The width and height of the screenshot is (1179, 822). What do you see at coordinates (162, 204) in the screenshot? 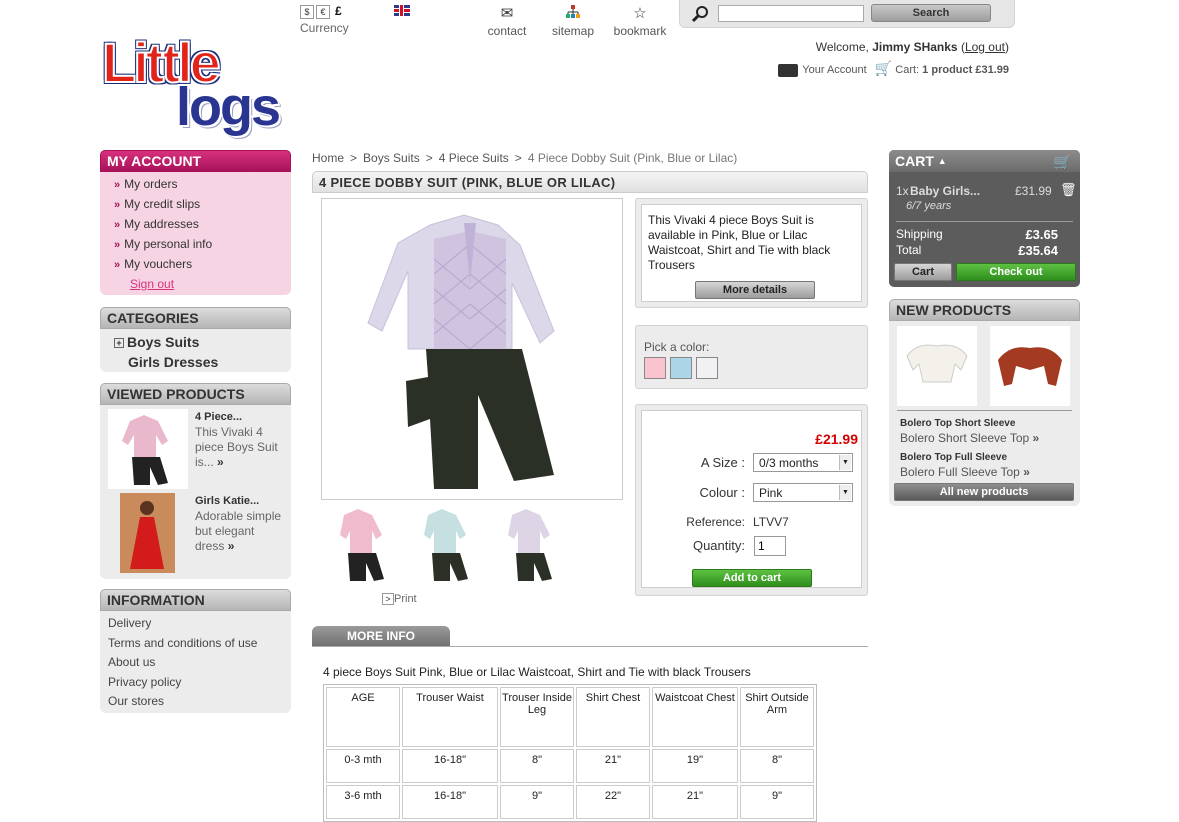
I see `account-link-label: My credit slips` at bounding box center [162, 204].